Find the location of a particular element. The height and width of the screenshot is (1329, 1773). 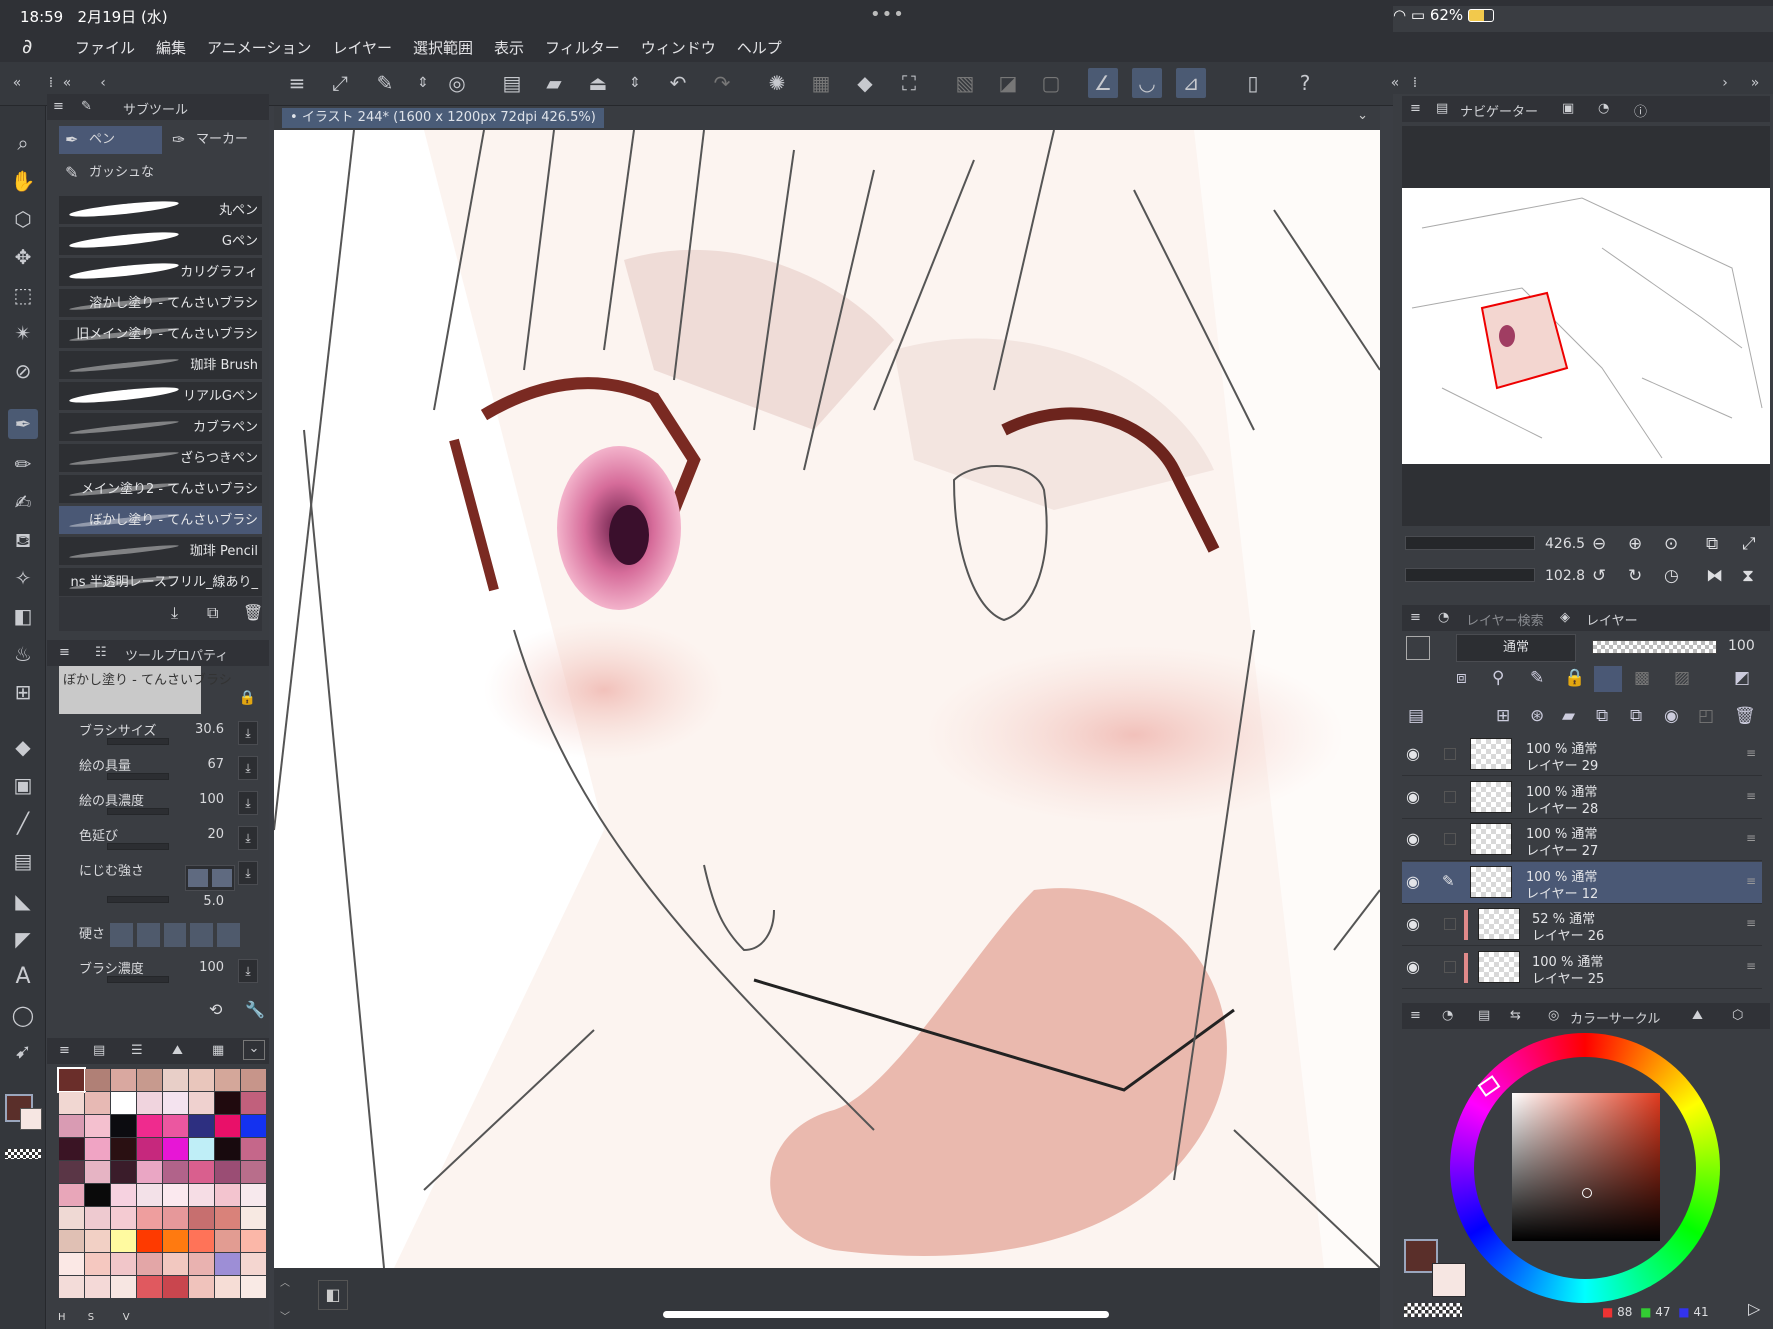

hamburger-menu-icon: ≡ is located at coordinates (297, 83).